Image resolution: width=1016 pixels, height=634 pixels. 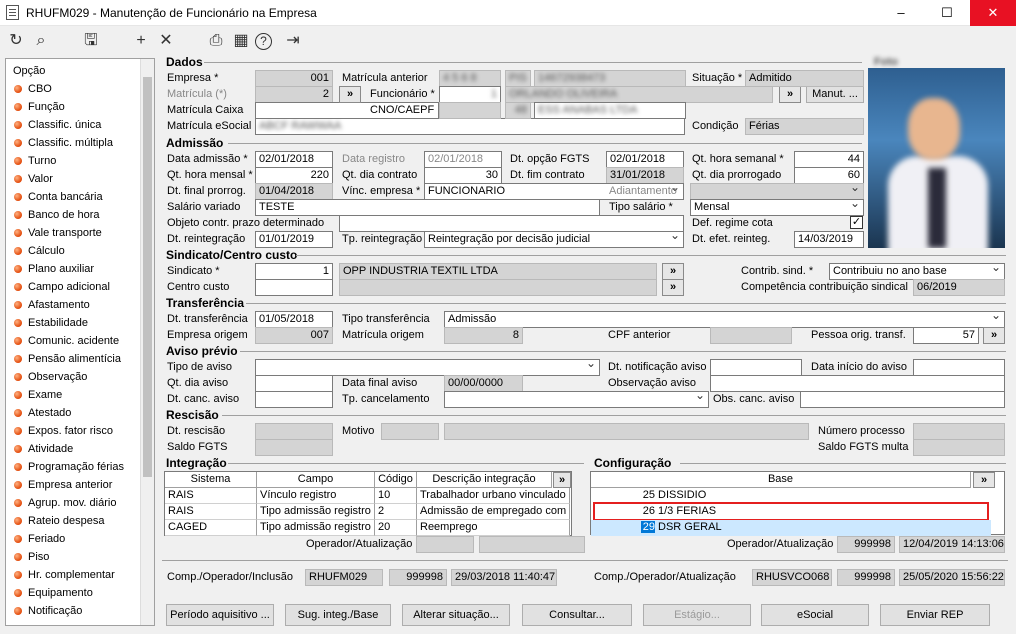 What do you see at coordinates (935, 615) in the screenshot?
I see `action-button: Enviar REP` at bounding box center [935, 615].